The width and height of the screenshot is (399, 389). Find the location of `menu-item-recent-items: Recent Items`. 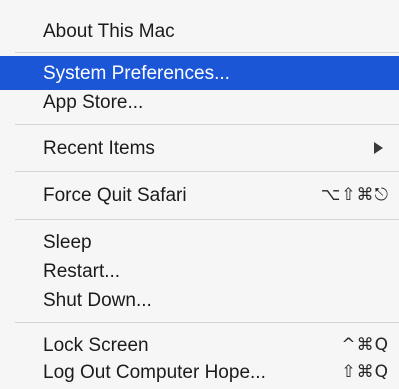

menu-item-recent-items: Recent Items is located at coordinates (199, 148).